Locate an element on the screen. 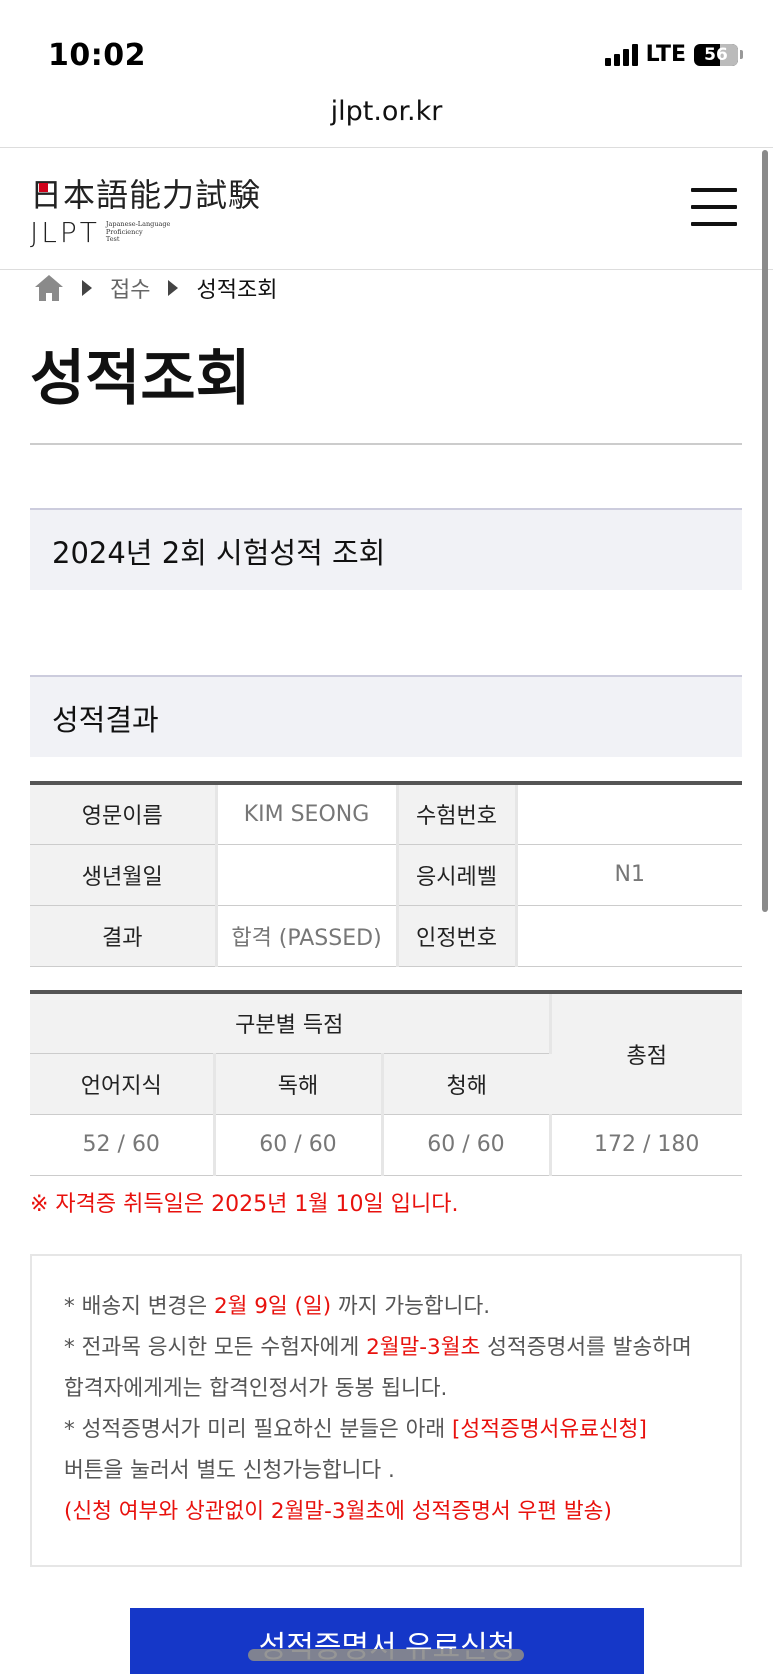 The width and height of the screenshot is (773, 1674). table-row: 영문이름 KIM SEONG 수험번호 is located at coordinates (386, 814).